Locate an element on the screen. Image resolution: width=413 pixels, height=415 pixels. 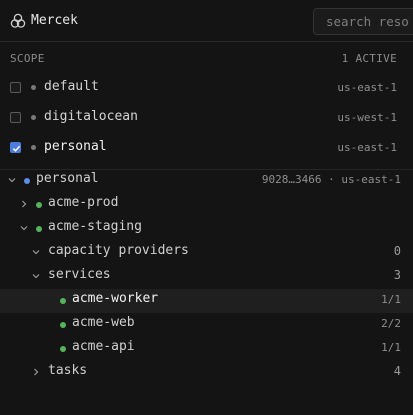
profile-name: personal is located at coordinates (75, 146).